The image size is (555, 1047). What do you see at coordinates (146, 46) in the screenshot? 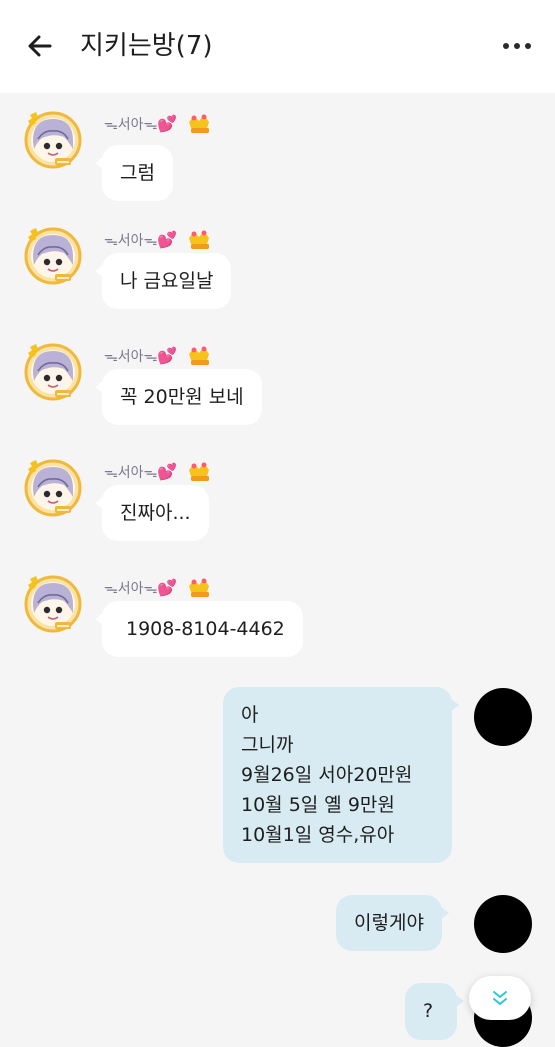
I see `chat-room-title: 지키는방(7)` at bounding box center [146, 46].